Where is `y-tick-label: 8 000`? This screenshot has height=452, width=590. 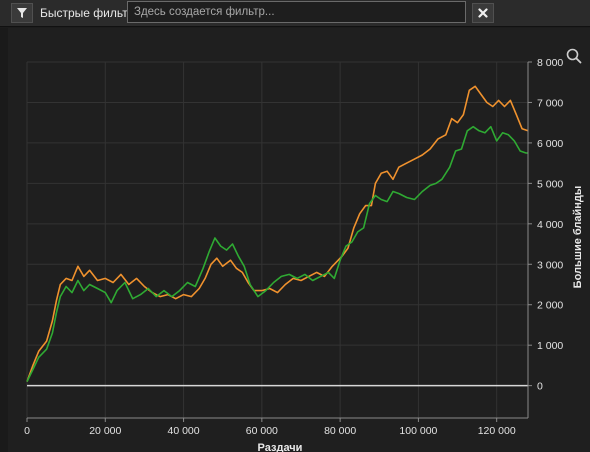
y-tick-label: 8 000 is located at coordinates (550, 63).